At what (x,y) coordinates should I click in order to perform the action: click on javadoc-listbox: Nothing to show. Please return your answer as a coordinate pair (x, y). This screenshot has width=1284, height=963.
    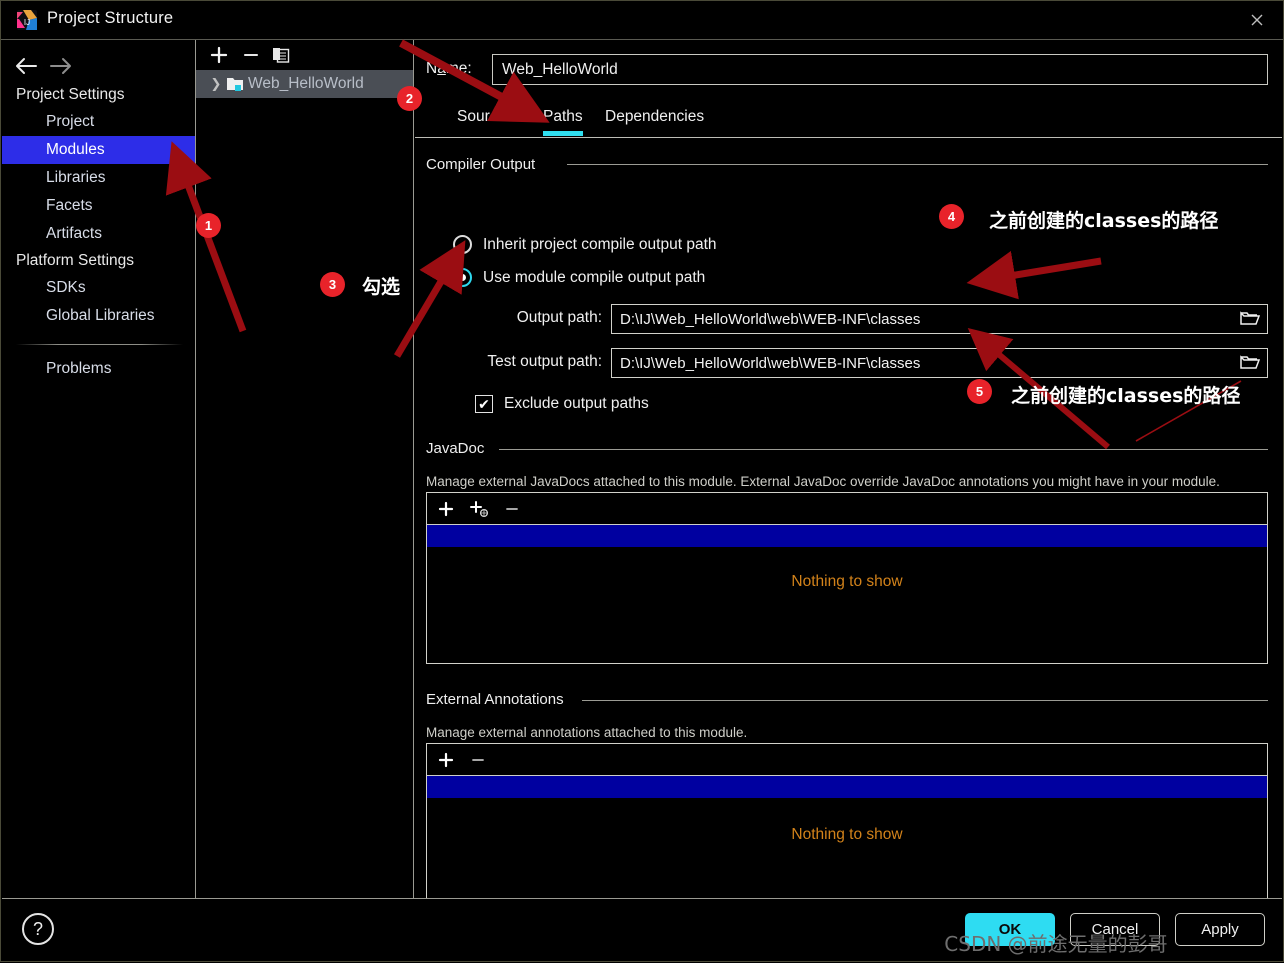
    Looking at the image, I should click on (847, 578).